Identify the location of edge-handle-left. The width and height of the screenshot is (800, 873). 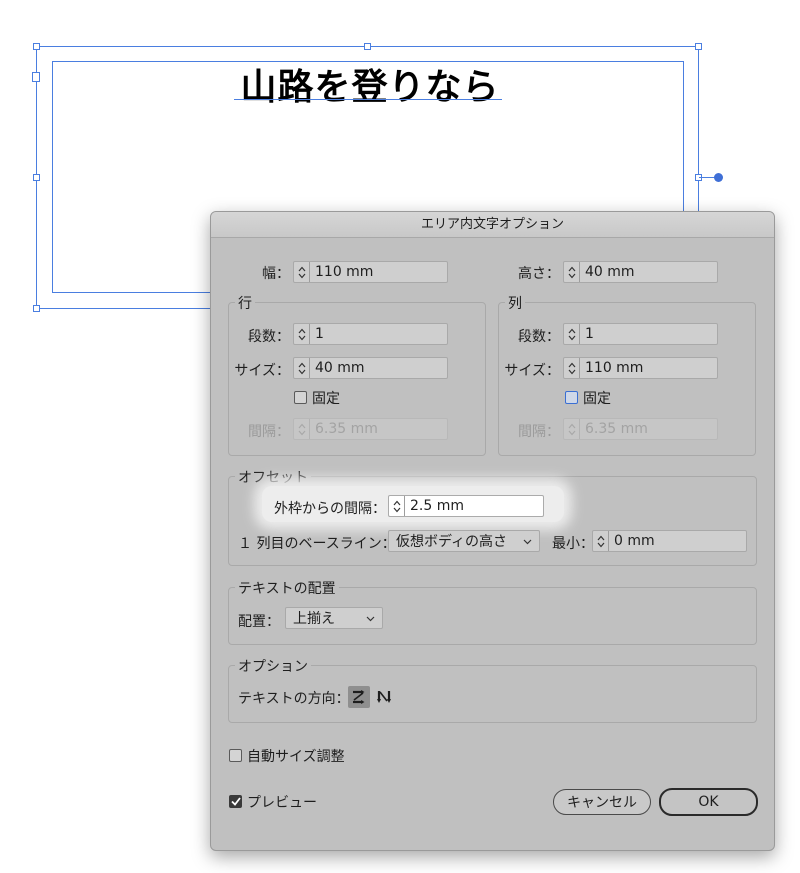
(36, 177).